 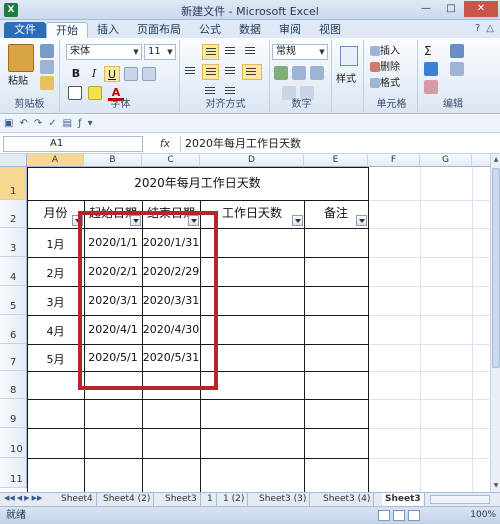 I want to click on row-header-7: 7, so click(x=13, y=357).